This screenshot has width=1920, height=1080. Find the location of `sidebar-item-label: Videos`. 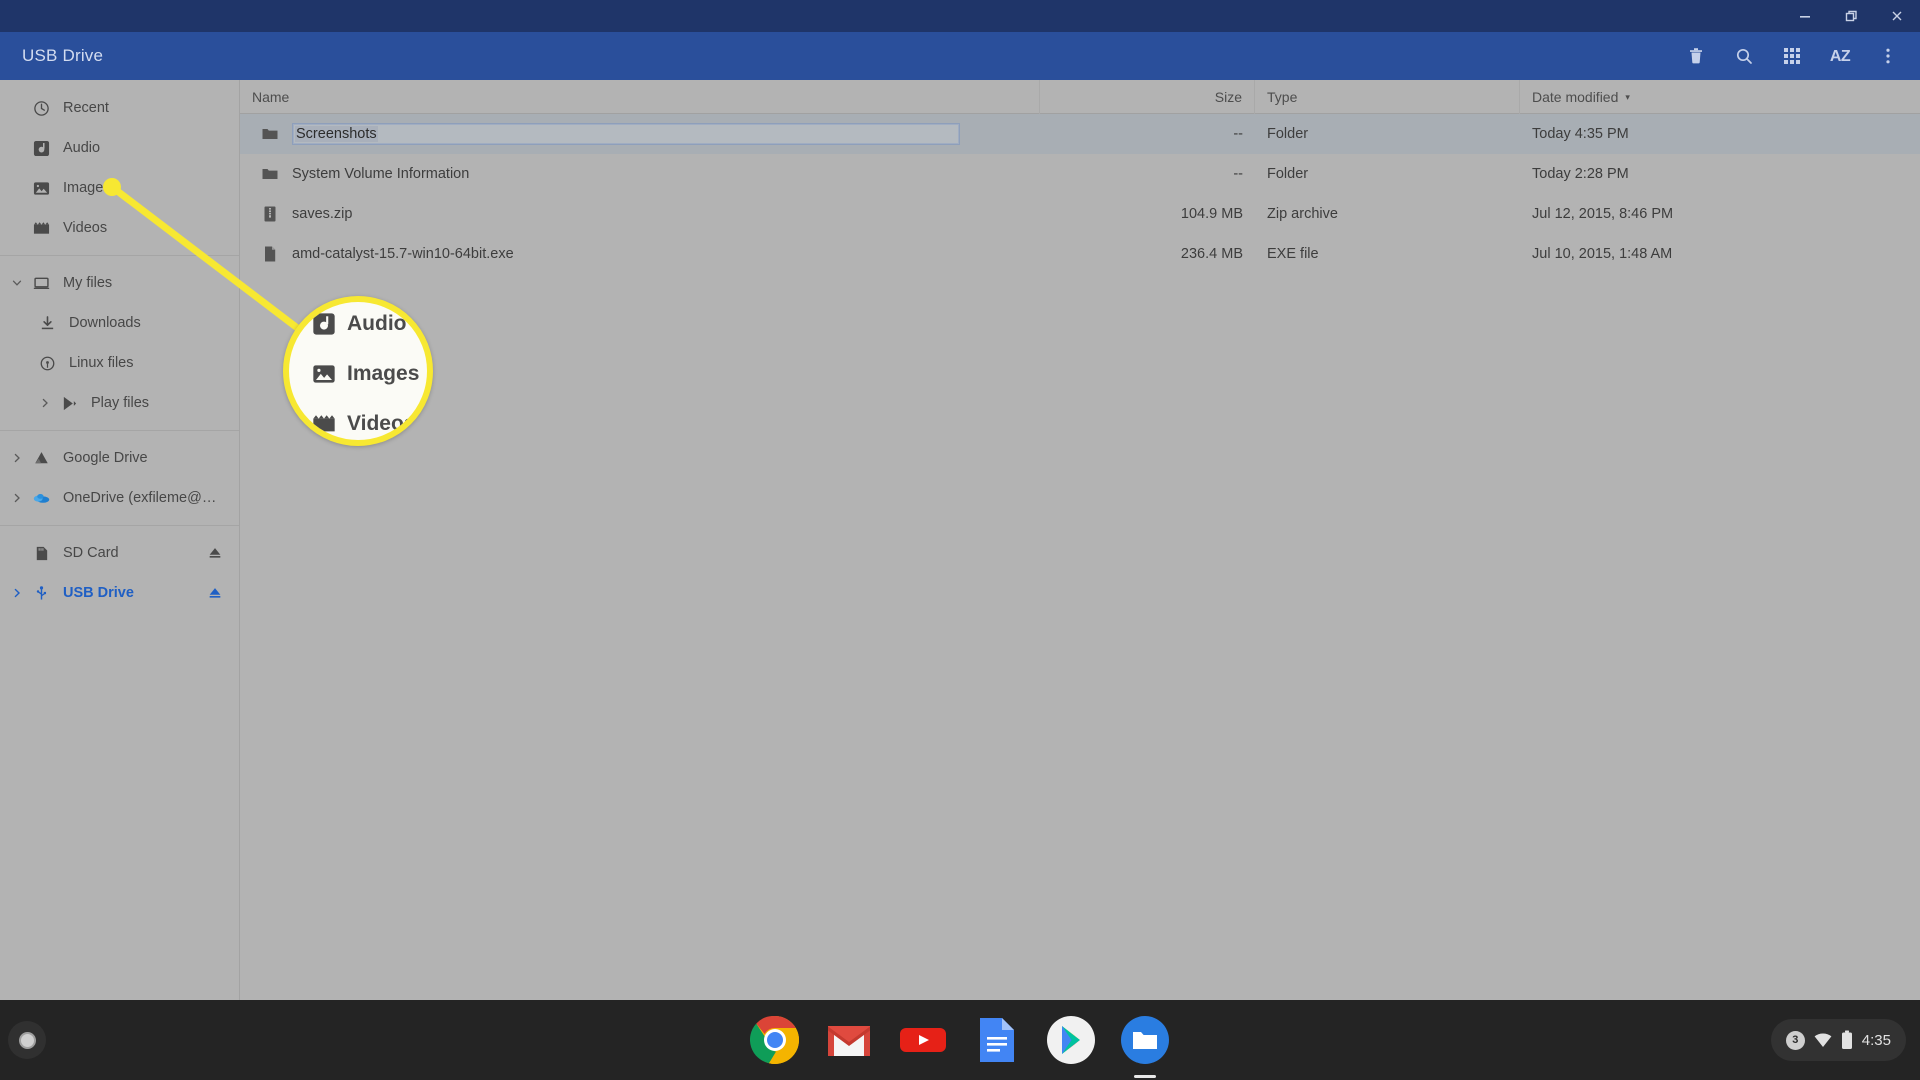

sidebar-item-label: Videos is located at coordinates (85, 228).